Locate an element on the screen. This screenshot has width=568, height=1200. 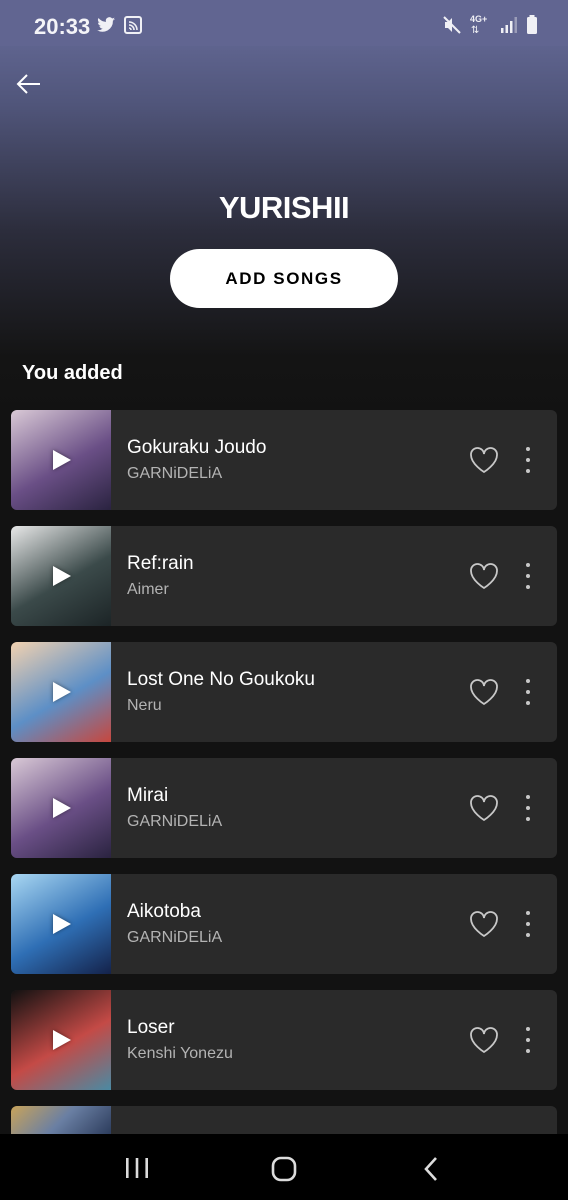
track-row: Aikotoba GARNiDELiA is located at coordinates (284, 924).